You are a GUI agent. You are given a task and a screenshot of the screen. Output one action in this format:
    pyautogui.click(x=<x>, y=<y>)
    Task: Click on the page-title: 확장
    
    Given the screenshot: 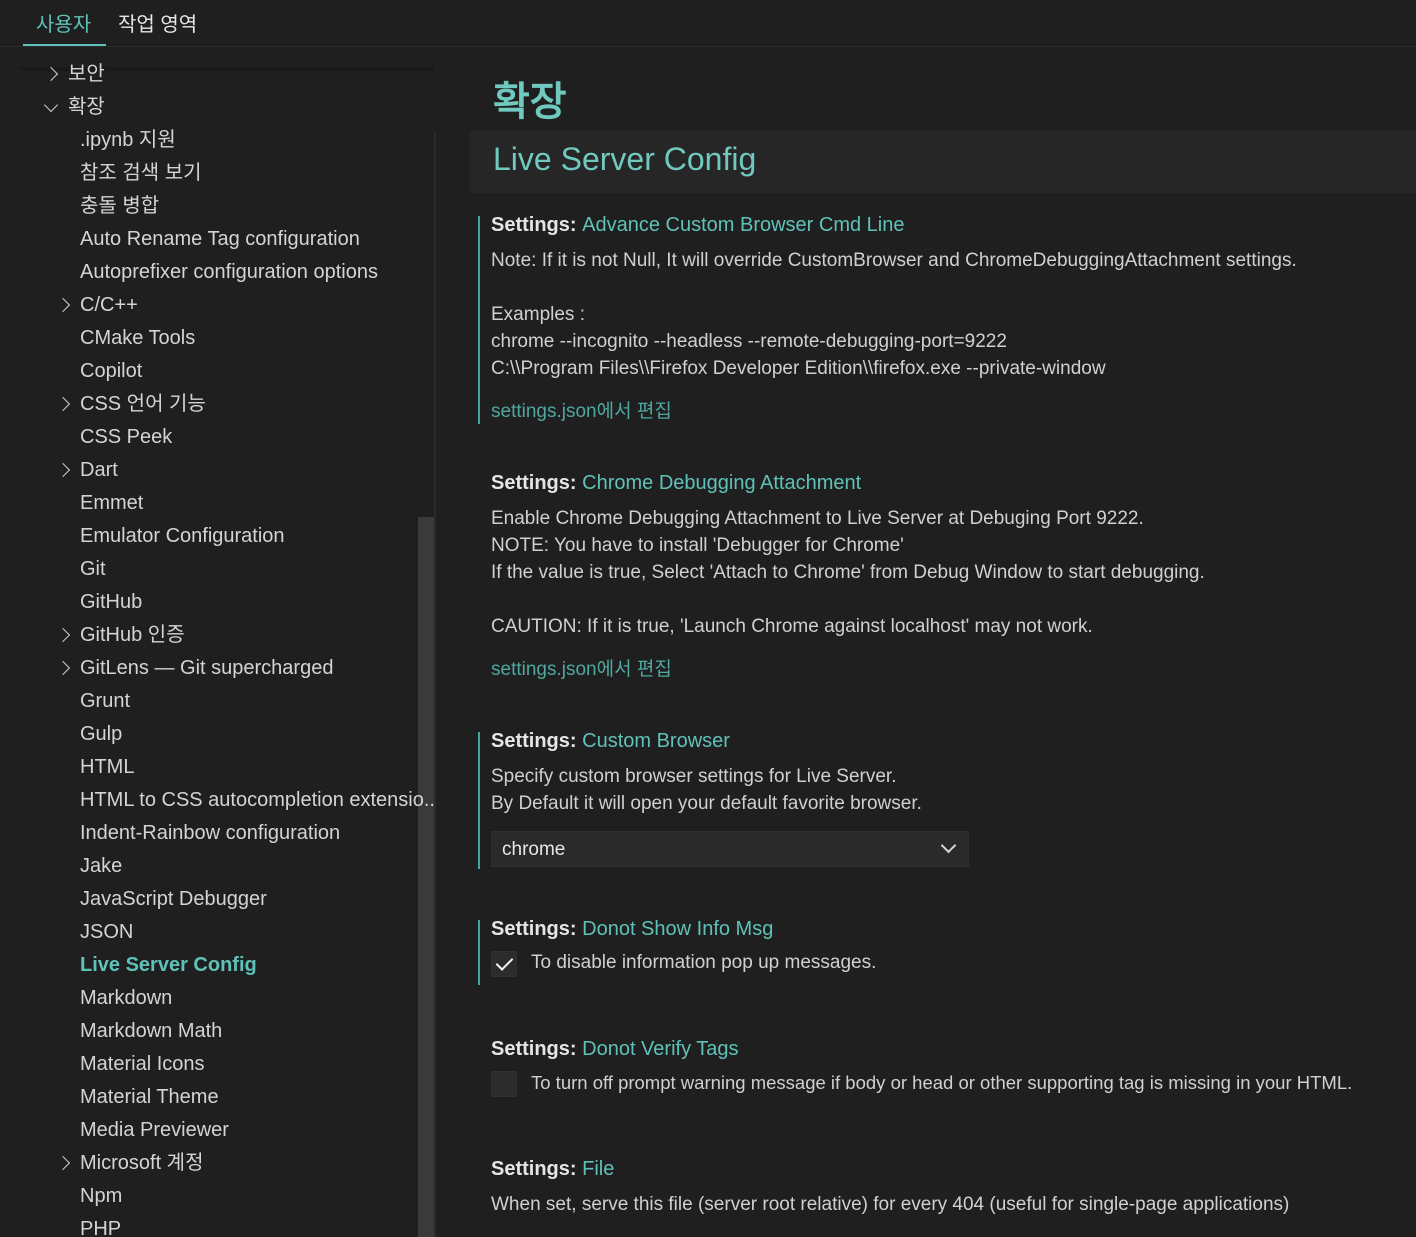 What is the action you would take?
    pyautogui.click(x=530, y=102)
    